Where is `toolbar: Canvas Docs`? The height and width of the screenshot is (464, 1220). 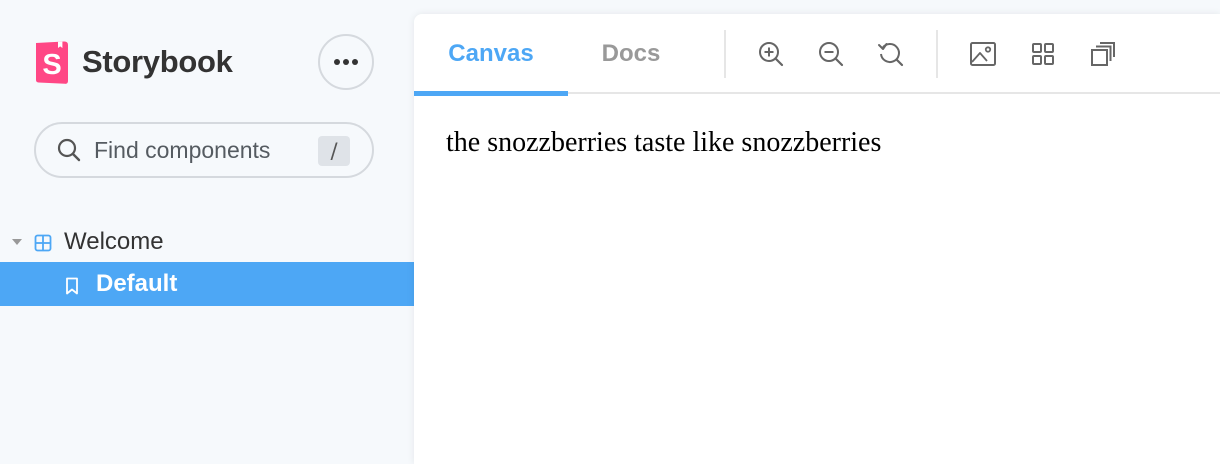 toolbar: Canvas Docs is located at coordinates (817, 55).